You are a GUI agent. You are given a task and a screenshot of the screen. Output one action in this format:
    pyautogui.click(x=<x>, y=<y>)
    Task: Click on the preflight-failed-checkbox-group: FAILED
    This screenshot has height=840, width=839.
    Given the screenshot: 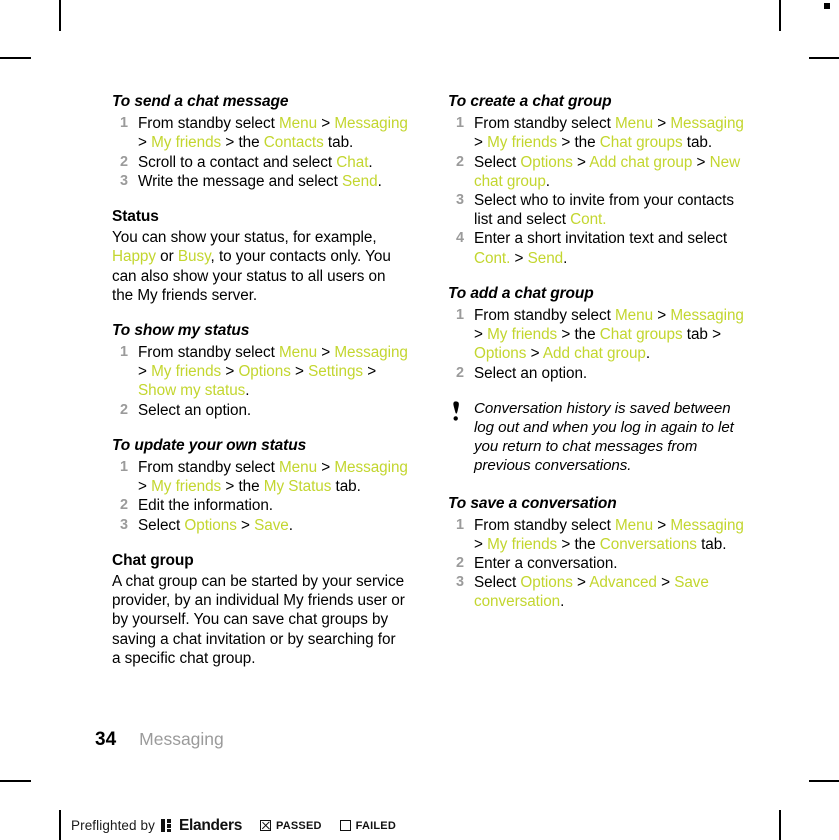 What is the action you would take?
    pyautogui.click(x=367, y=825)
    